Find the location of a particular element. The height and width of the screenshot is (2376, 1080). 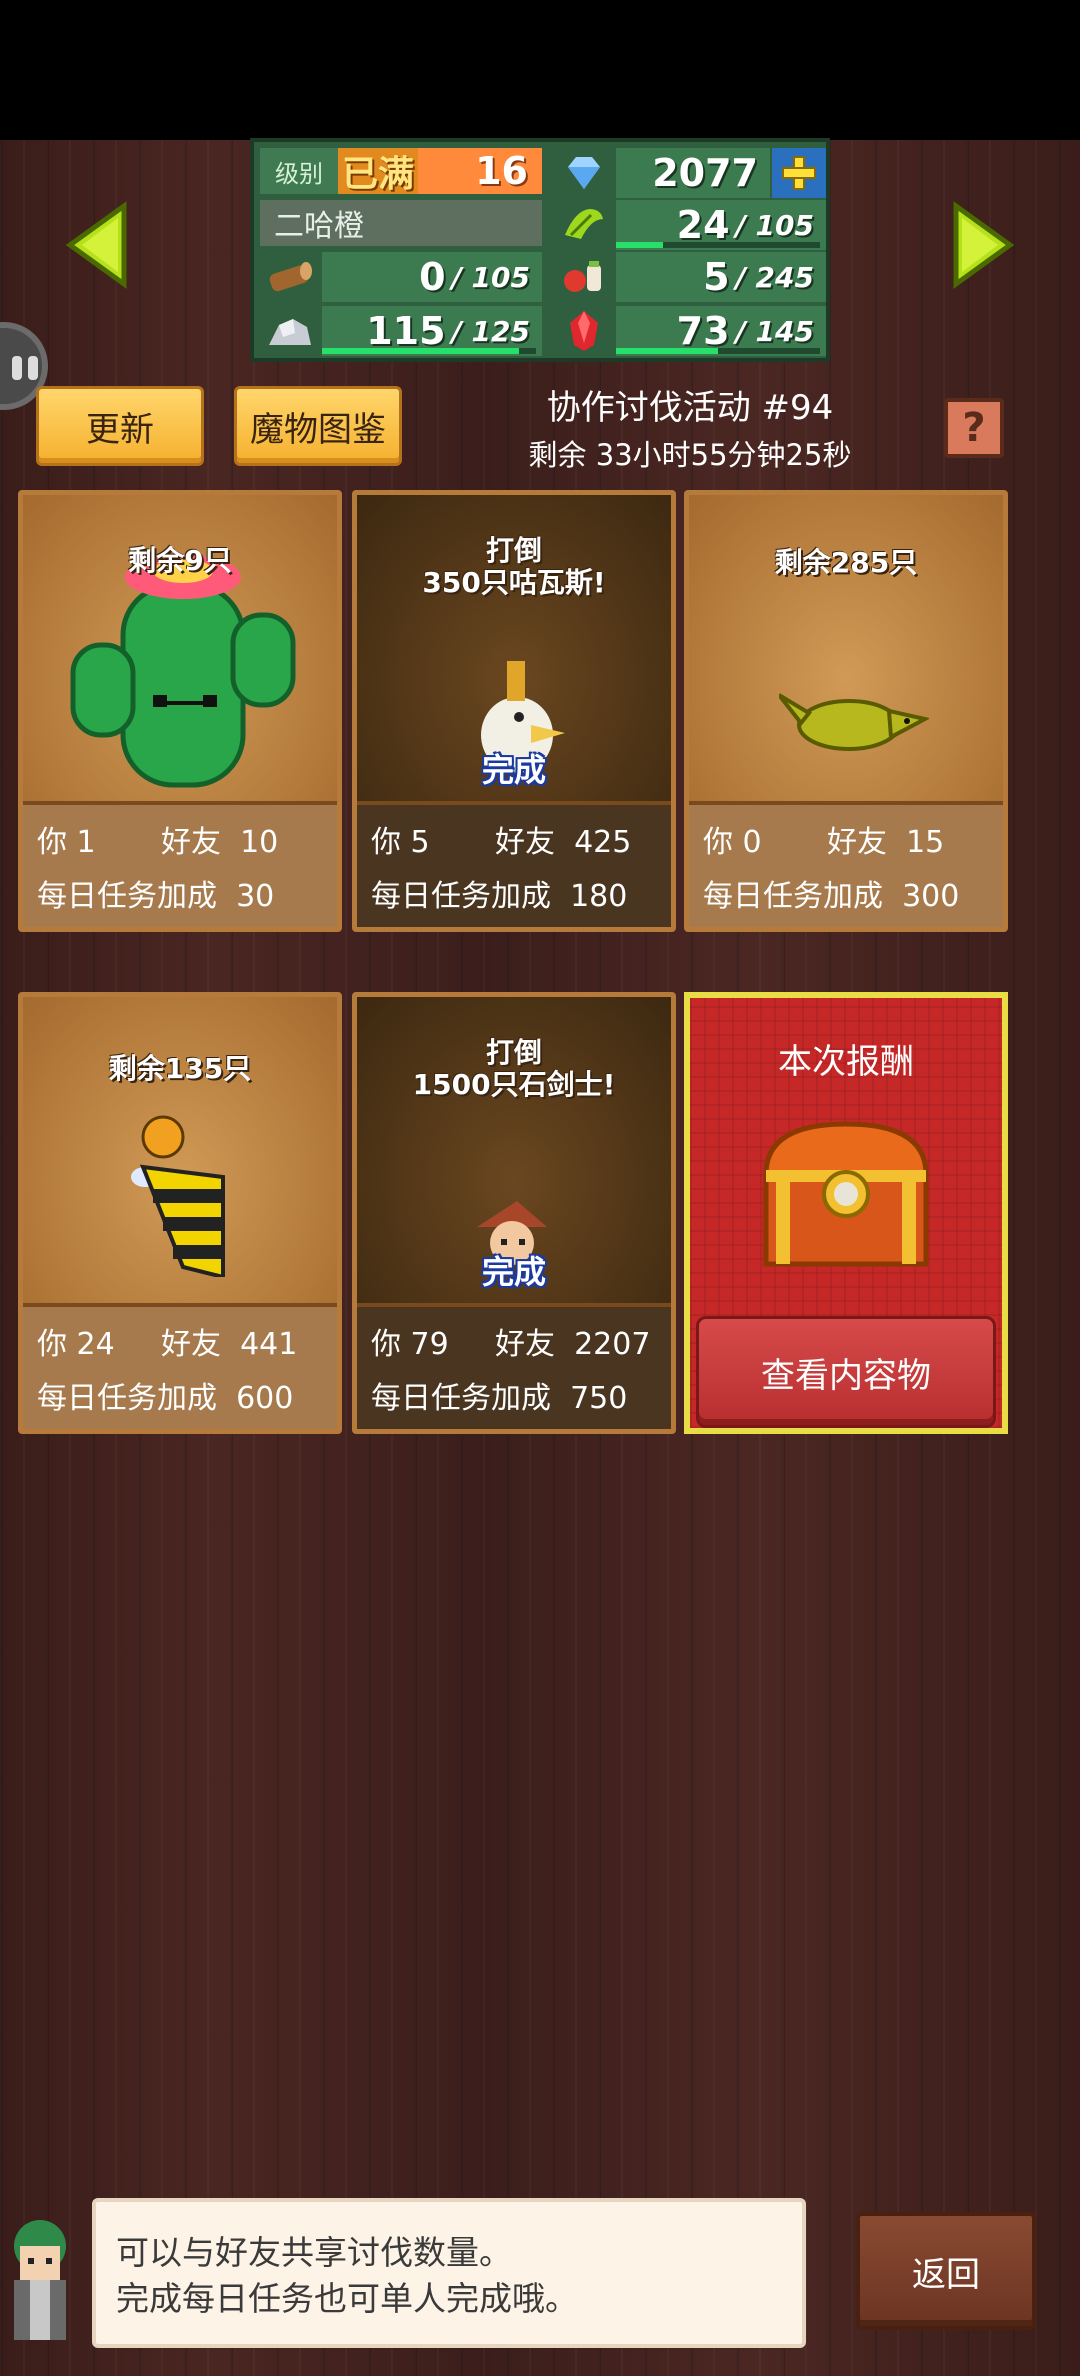

daily-bonus: 300 is located at coordinates (931, 896).